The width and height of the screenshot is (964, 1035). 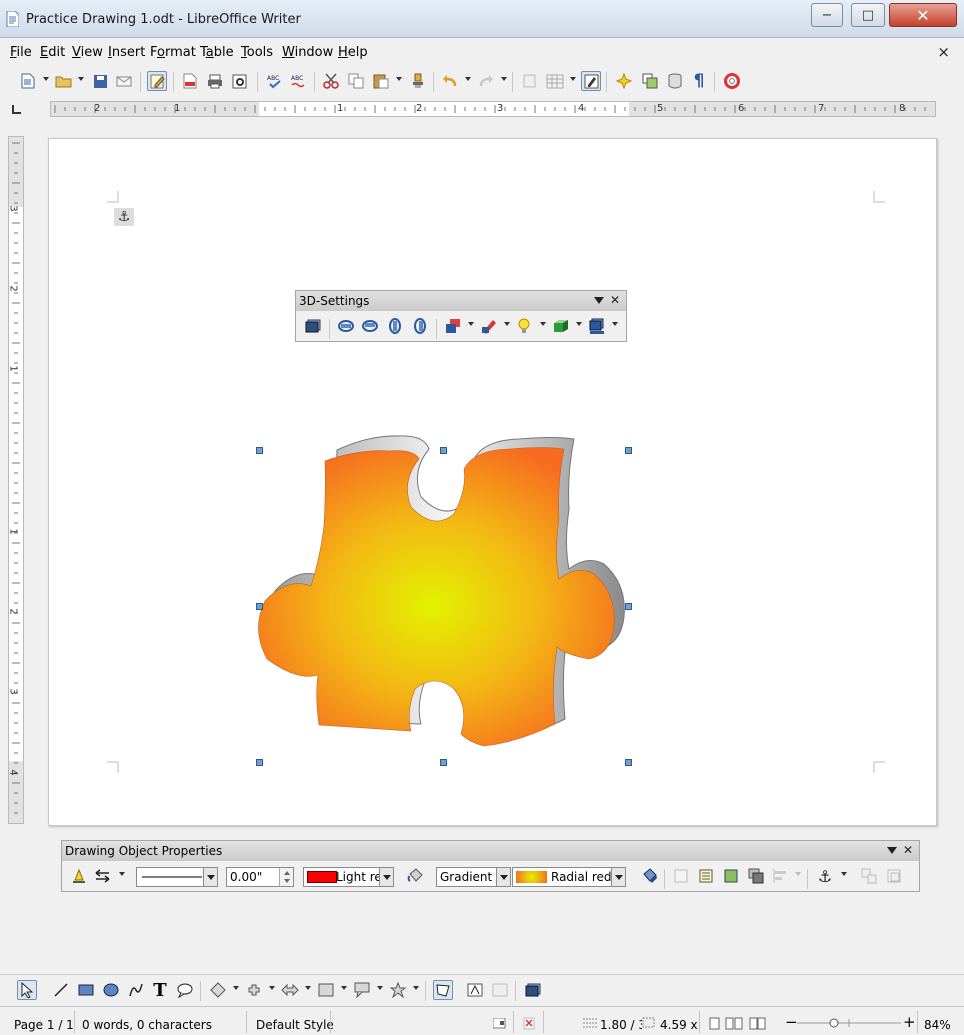 I want to click on spelling-icon: ABC, so click(x=275, y=81).